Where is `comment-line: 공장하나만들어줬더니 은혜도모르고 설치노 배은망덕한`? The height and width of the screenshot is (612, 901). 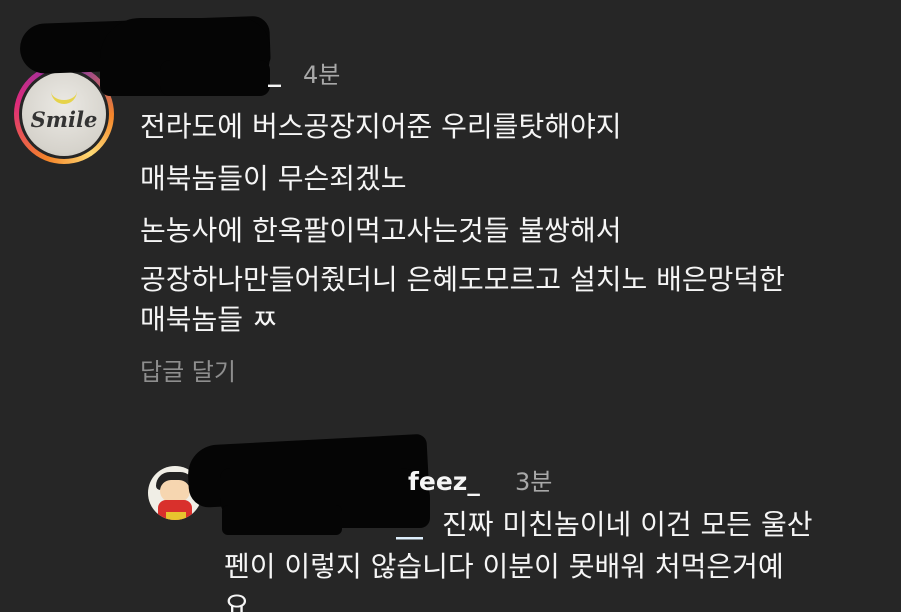 comment-line: 공장하나만들어줬더니 은혜도모르고 설치노 배은망덕한 is located at coordinates (462, 279).